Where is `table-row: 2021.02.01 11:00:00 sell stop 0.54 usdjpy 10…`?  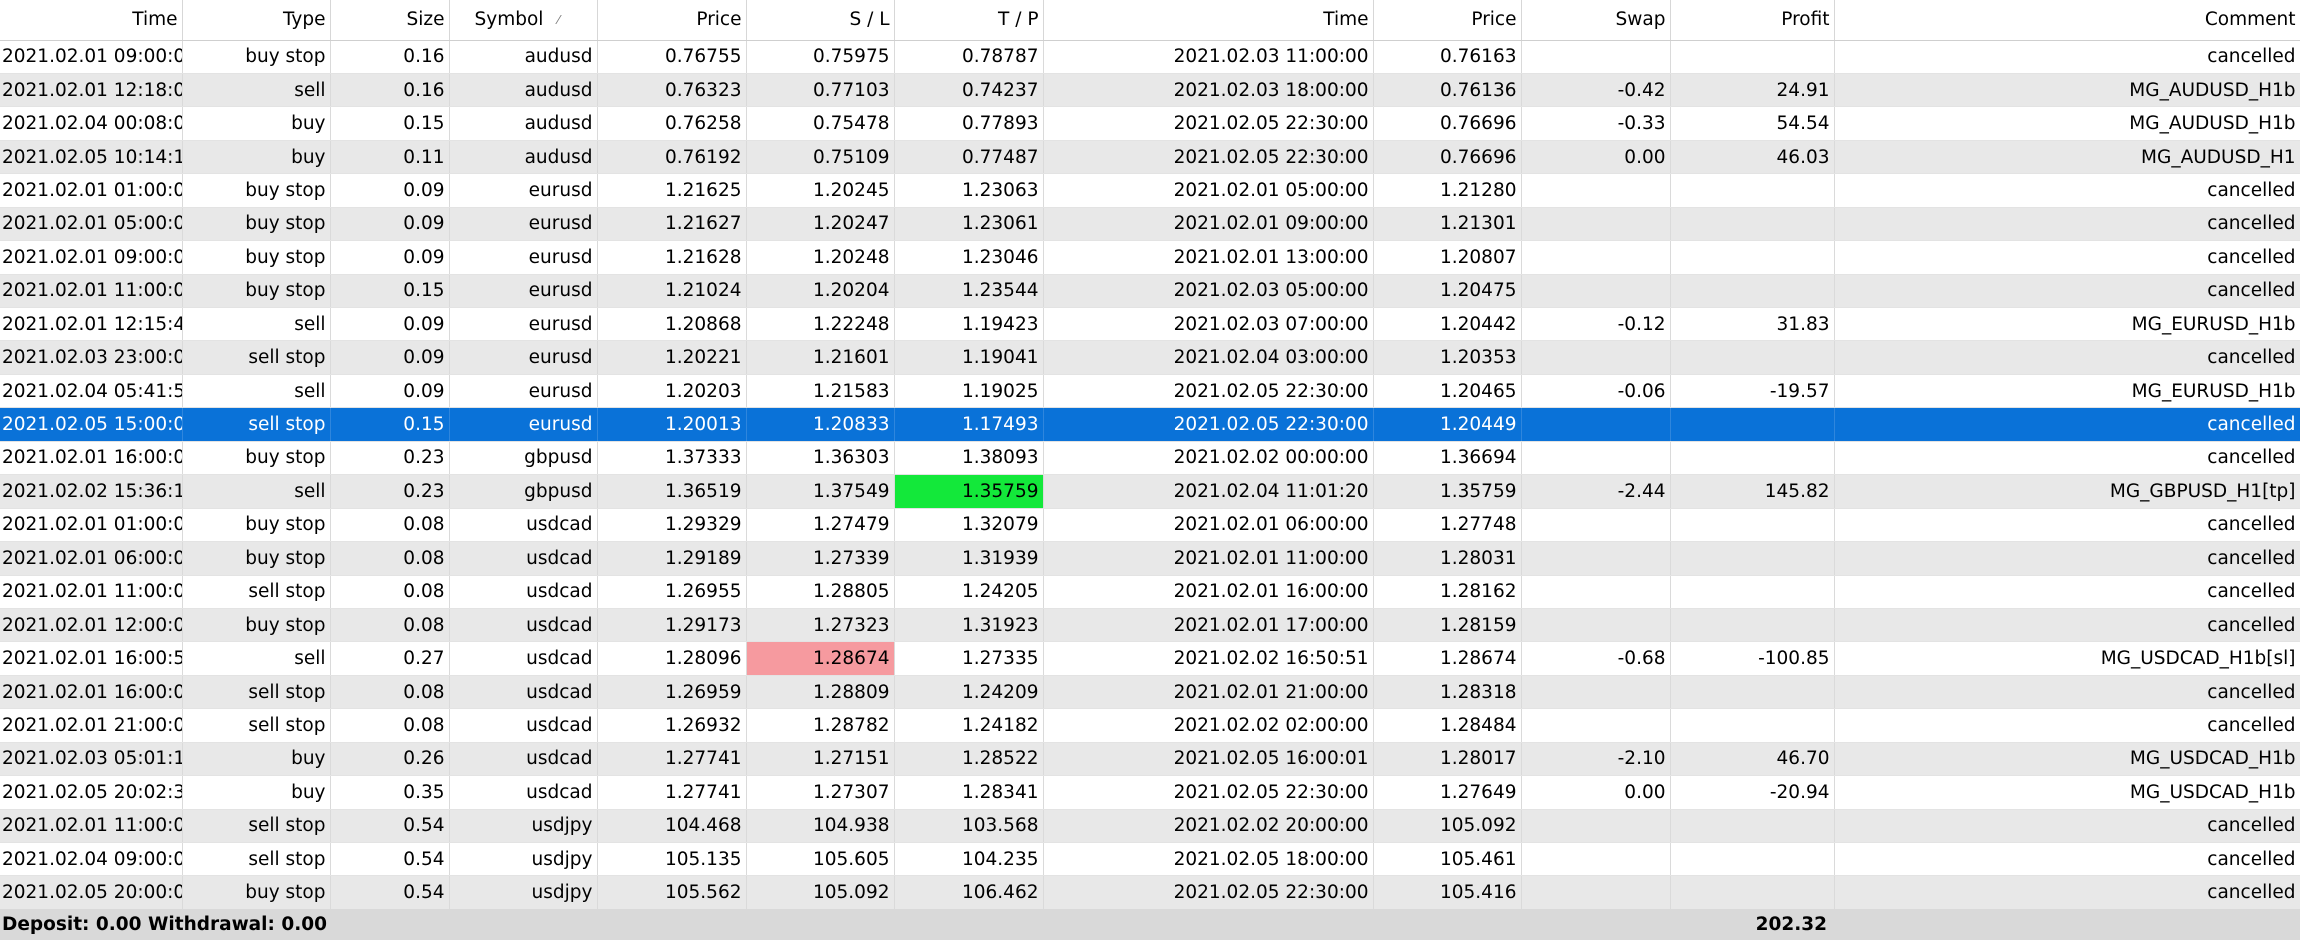 table-row: 2021.02.01 11:00:00 sell stop 0.54 usdjpy 10… is located at coordinates (1150, 826).